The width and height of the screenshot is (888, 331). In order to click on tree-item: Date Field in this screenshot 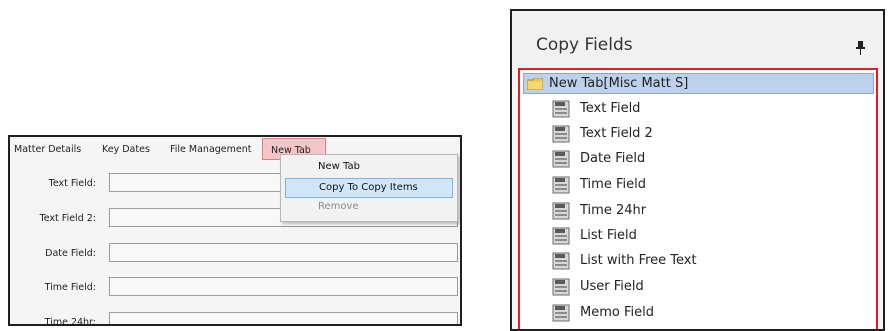, I will do `click(702, 160)`.